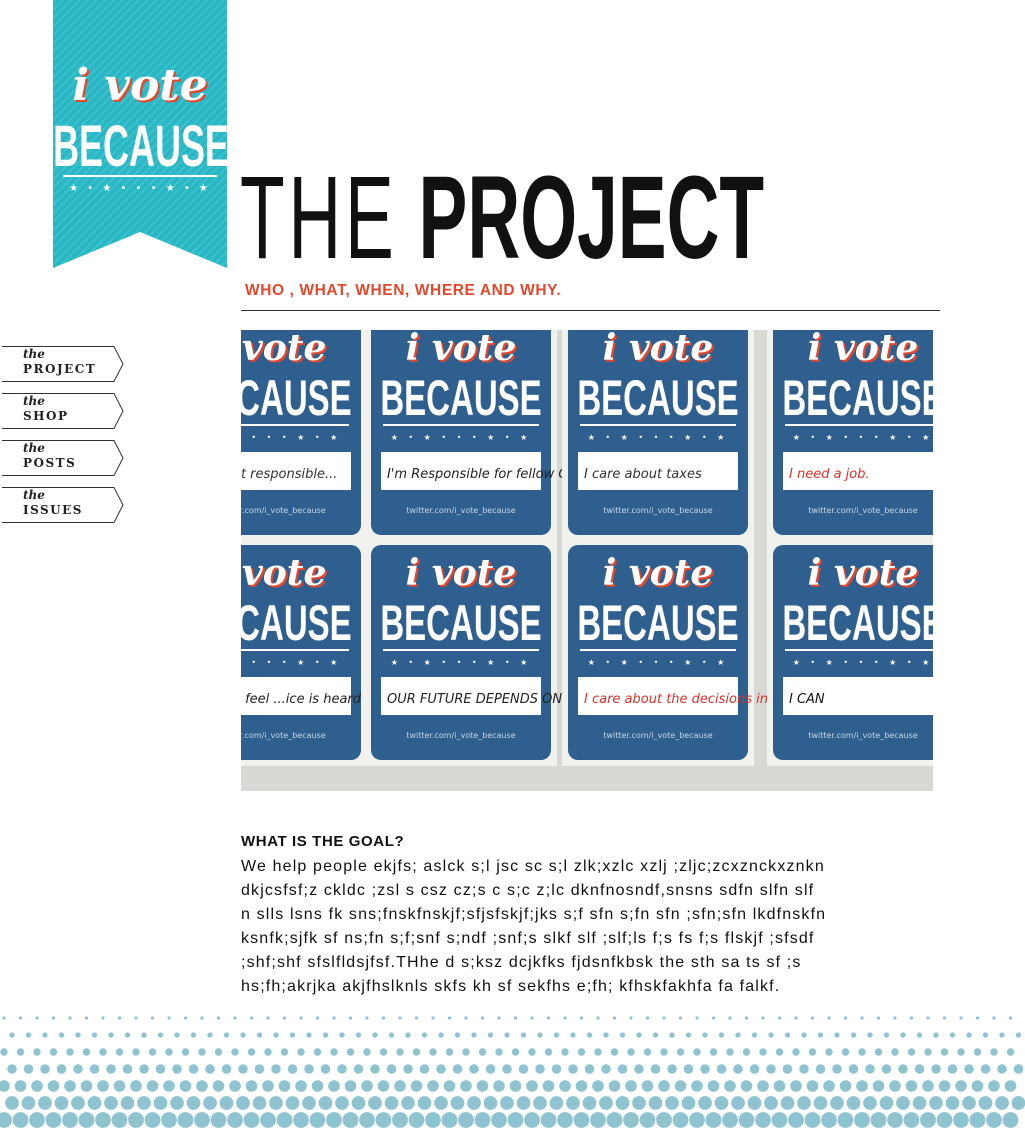  Describe the element at coordinates (140, 188) in the screenshot. I see `logo-stars: ★ • ★ • • • ★ • ★` at that location.